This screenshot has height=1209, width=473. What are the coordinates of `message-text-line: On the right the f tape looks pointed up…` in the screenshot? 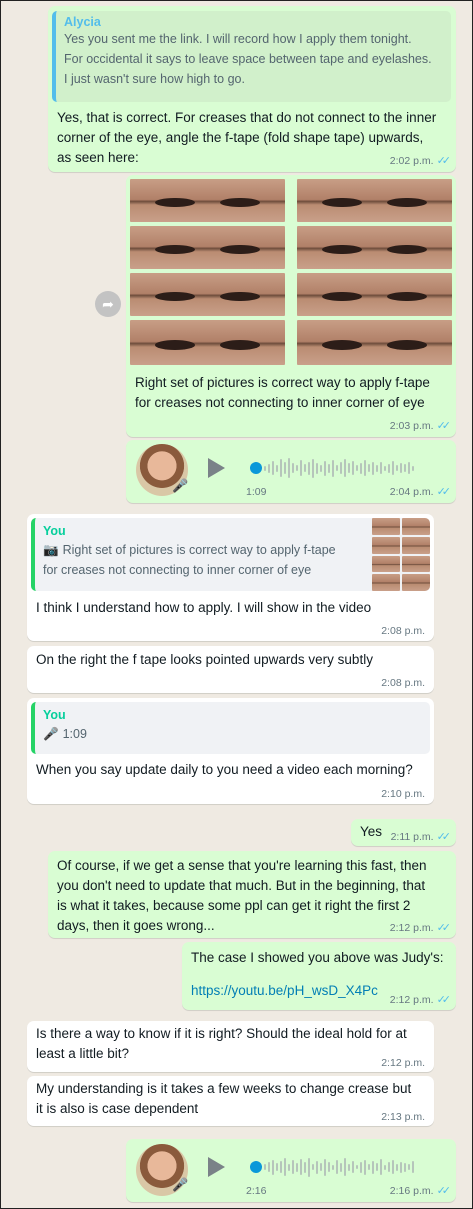 It's located at (204, 659).